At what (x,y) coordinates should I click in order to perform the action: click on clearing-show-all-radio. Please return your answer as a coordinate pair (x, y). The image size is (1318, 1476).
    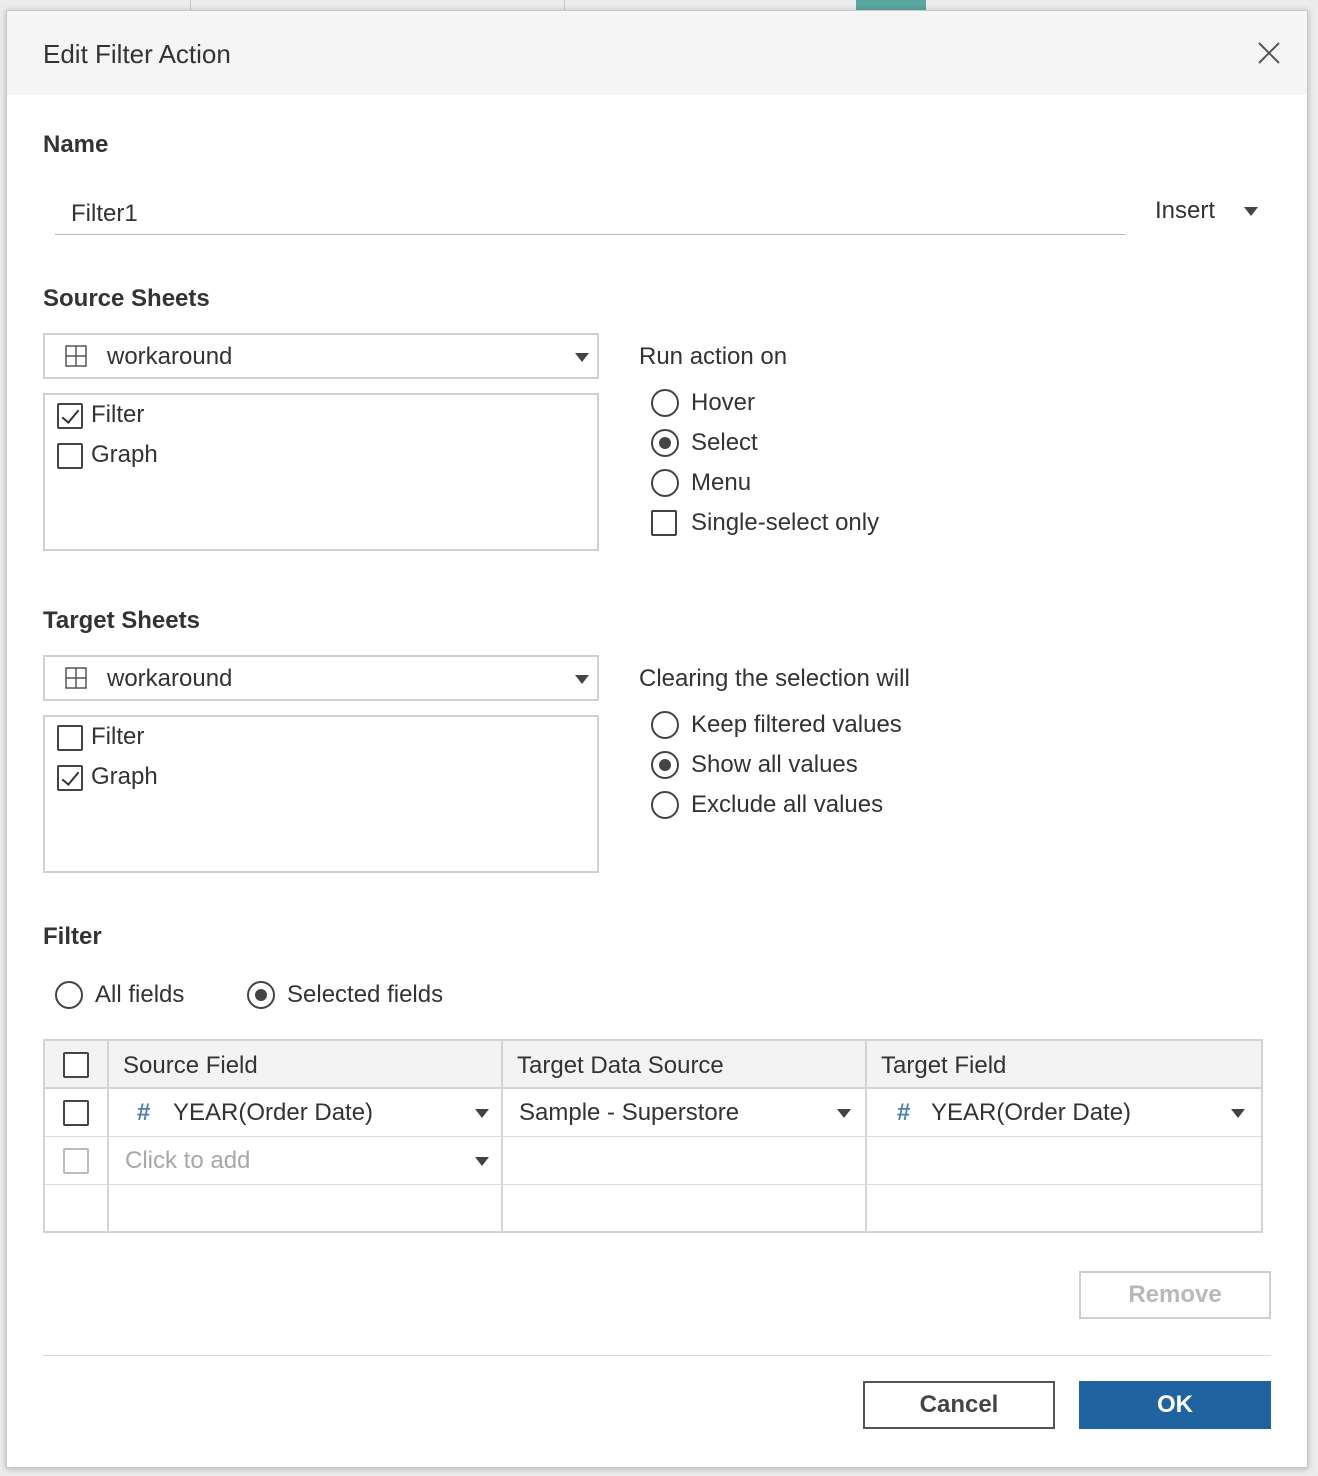
    Looking at the image, I should click on (665, 765).